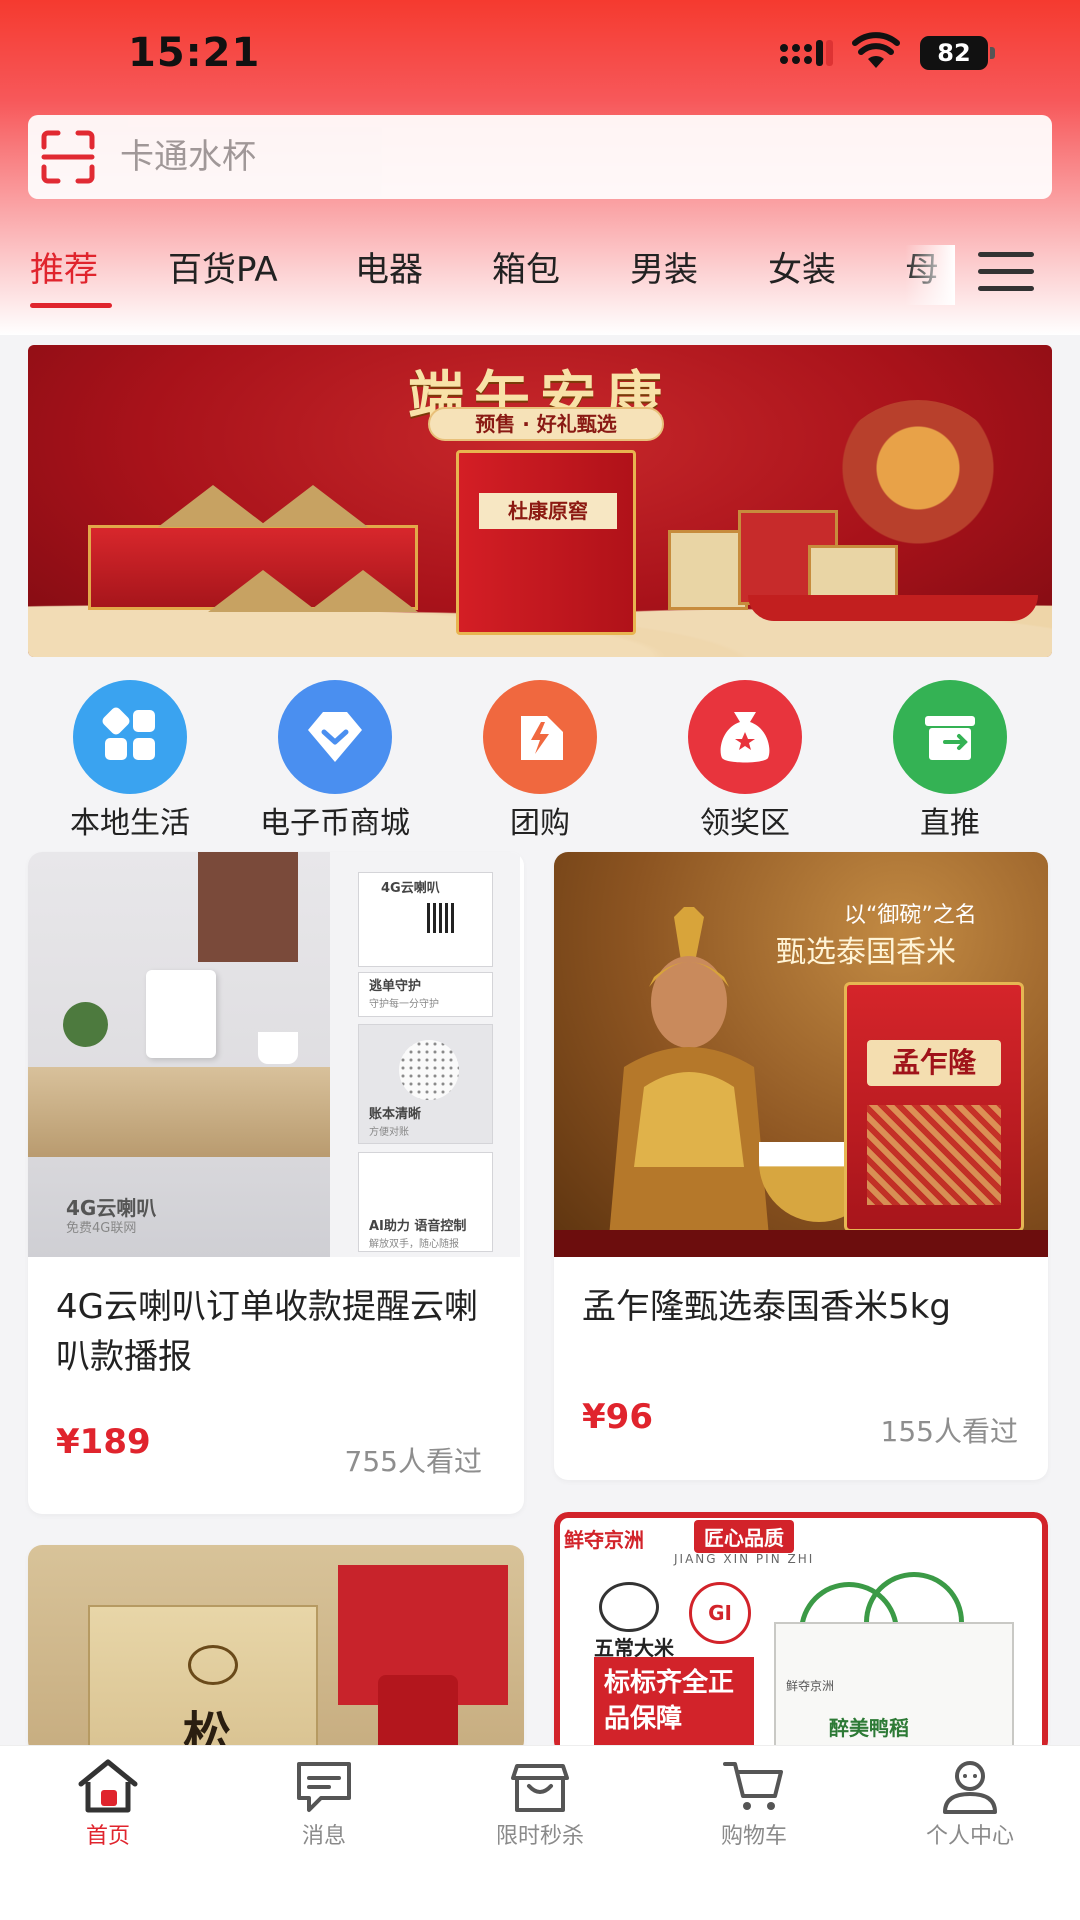 The height and width of the screenshot is (1920, 1080). Describe the element at coordinates (754, 1786) in the screenshot. I see `cart-icon` at that location.